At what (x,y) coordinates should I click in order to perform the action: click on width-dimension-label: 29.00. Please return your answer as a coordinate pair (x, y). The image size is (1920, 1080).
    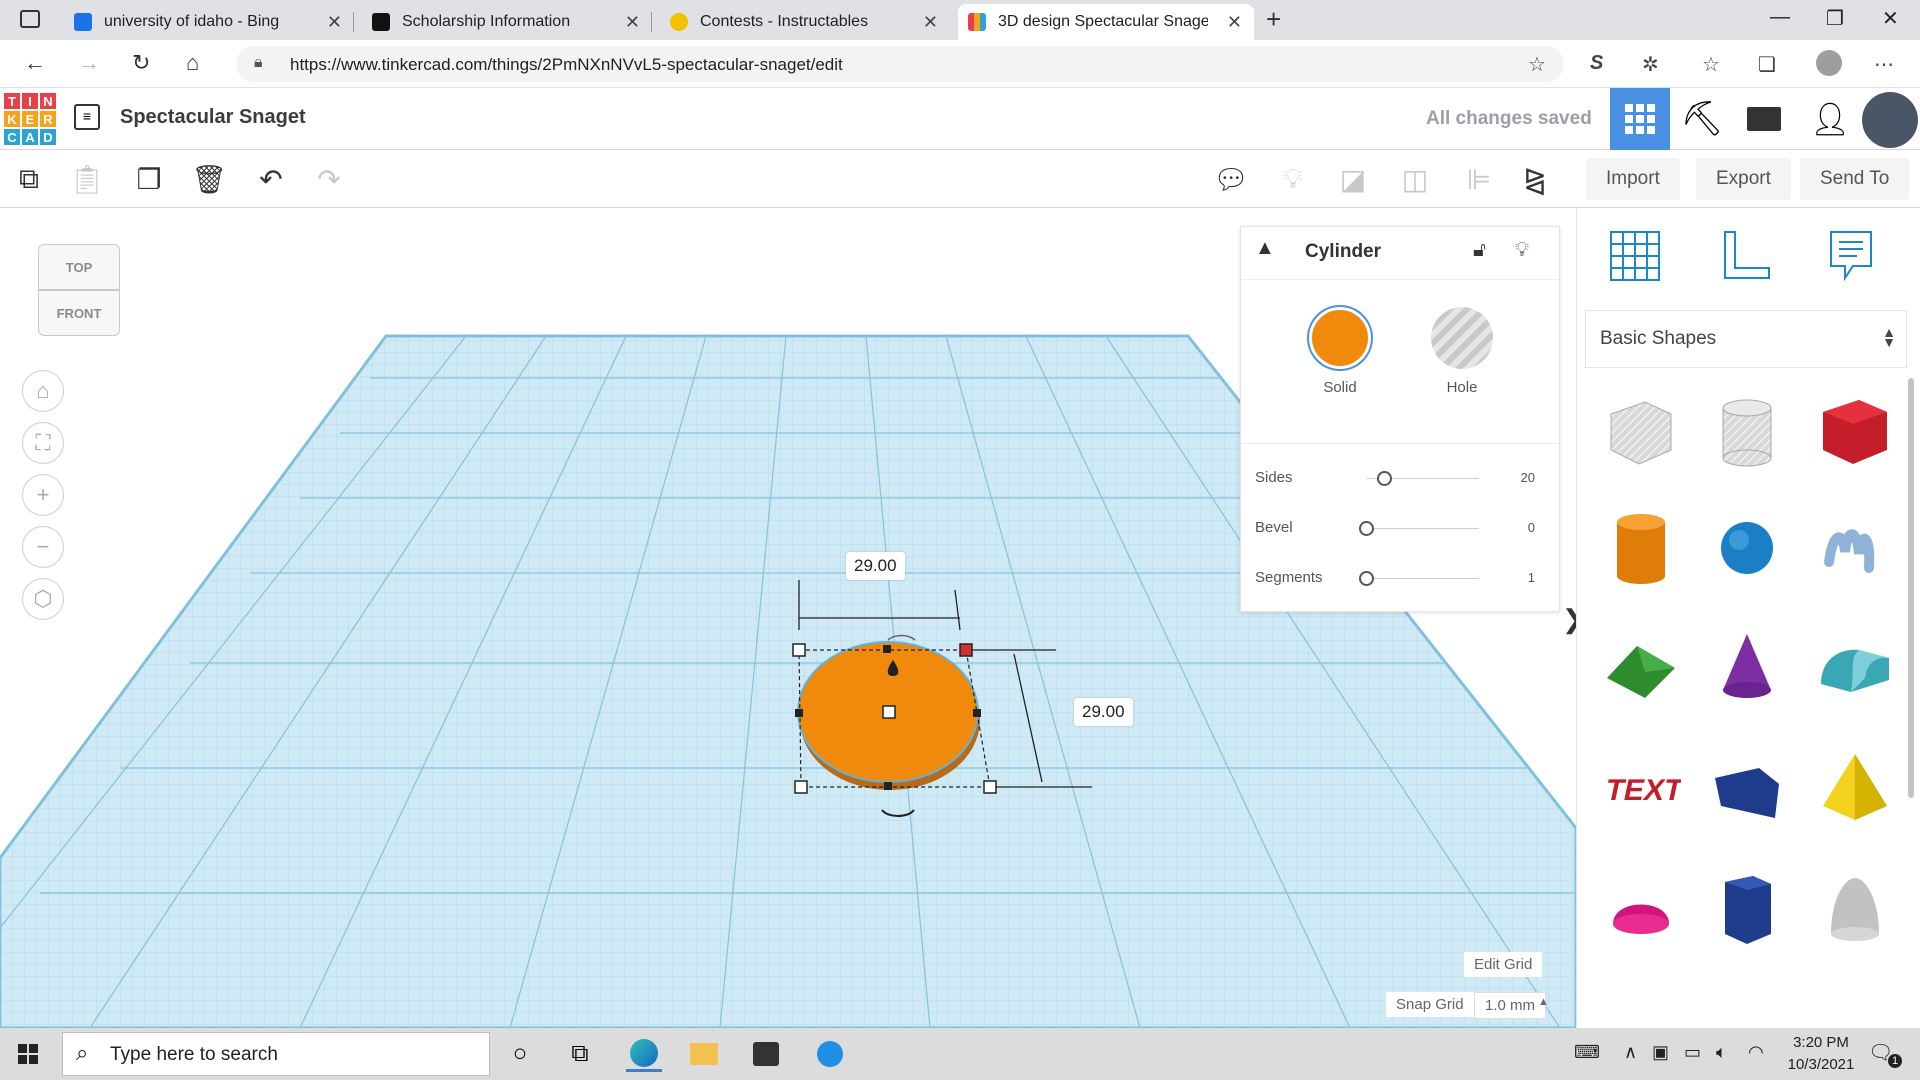
    Looking at the image, I should click on (875, 566).